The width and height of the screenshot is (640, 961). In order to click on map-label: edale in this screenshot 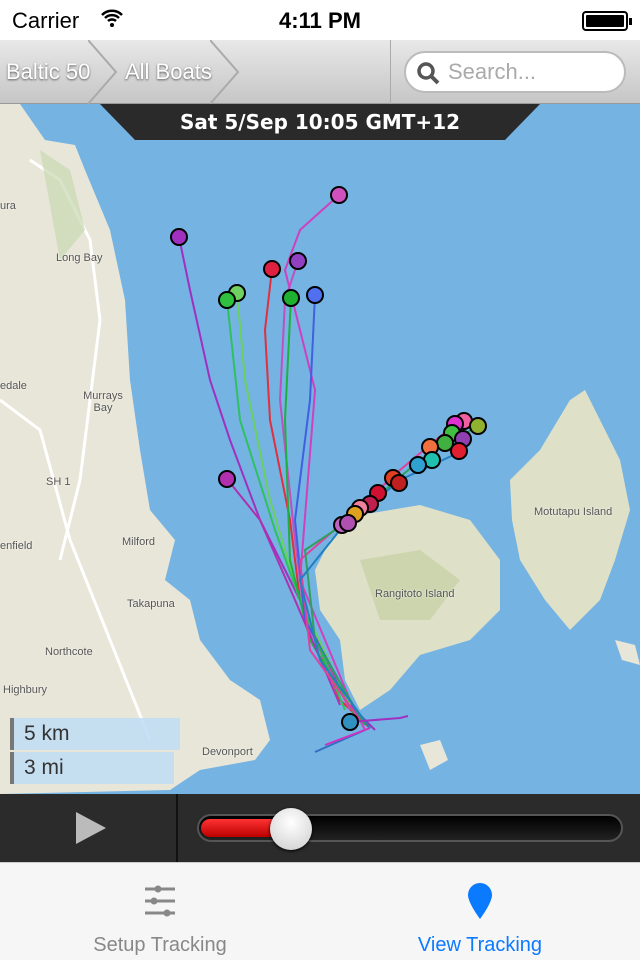, I will do `click(13, 386)`.